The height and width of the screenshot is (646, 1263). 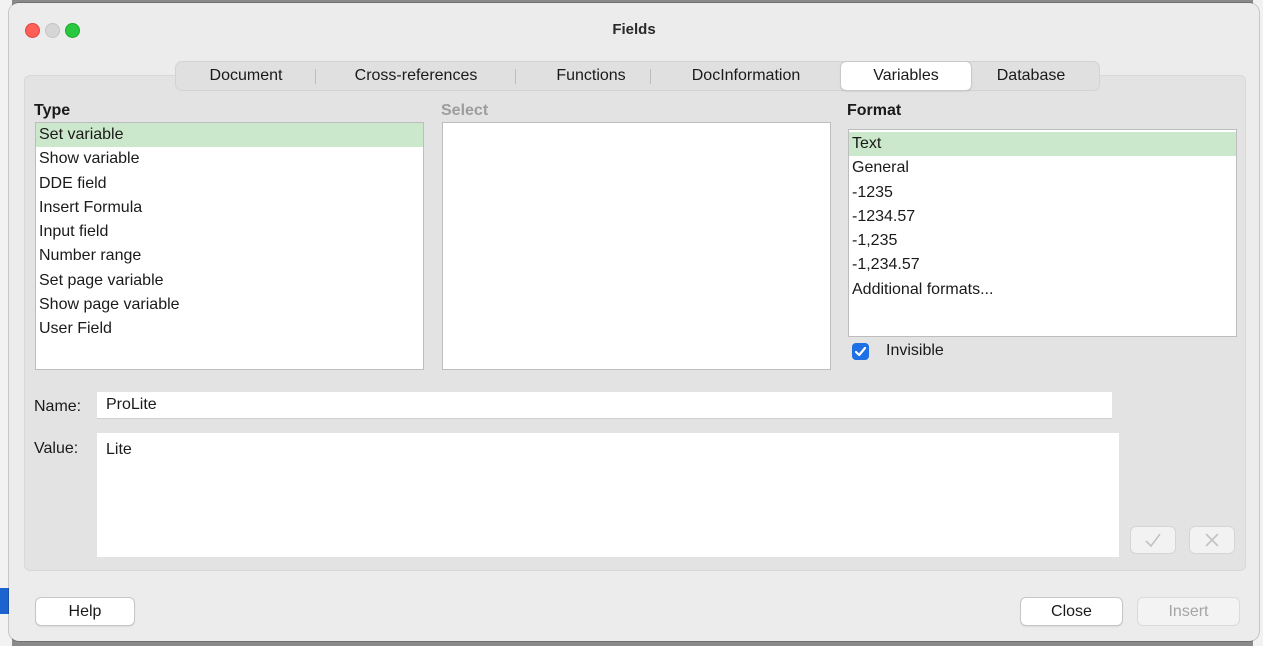 What do you see at coordinates (52, 110) in the screenshot?
I see `type-heading: Type` at bounding box center [52, 110].